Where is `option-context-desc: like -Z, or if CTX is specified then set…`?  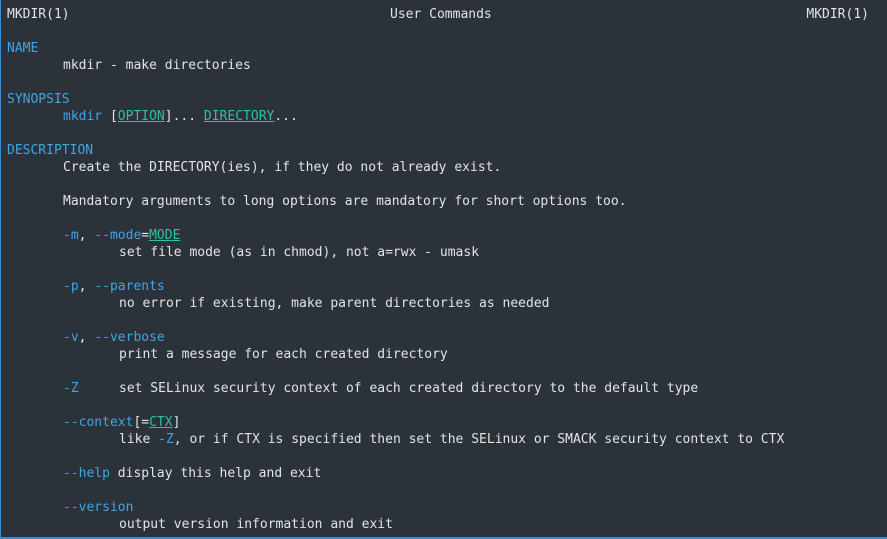 option-context-desc: like -Z, or if CTX is specified then set… is located at coordinates (451, 439).